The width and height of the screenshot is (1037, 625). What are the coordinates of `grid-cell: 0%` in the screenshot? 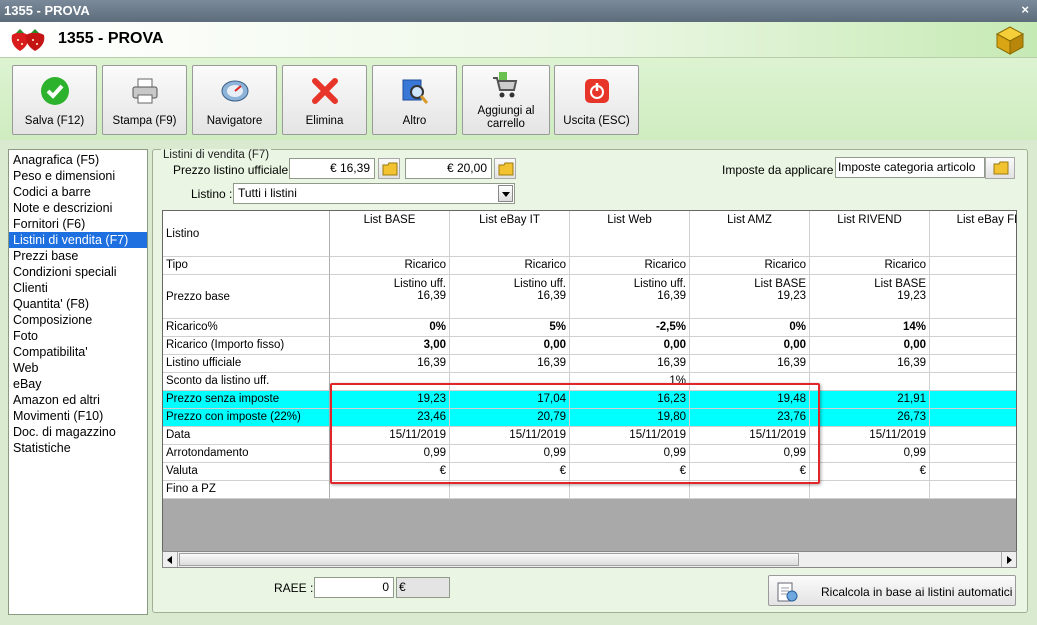 It's located at (390, 328).